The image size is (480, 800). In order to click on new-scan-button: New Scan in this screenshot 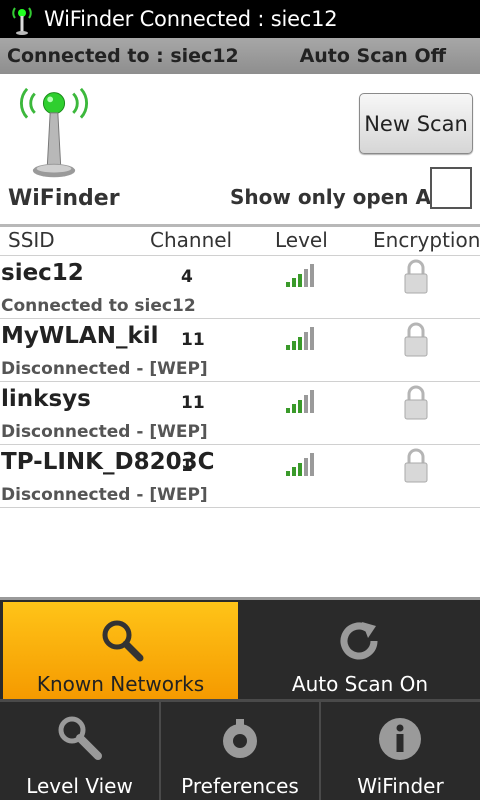, I will do `click(416, 123)`.